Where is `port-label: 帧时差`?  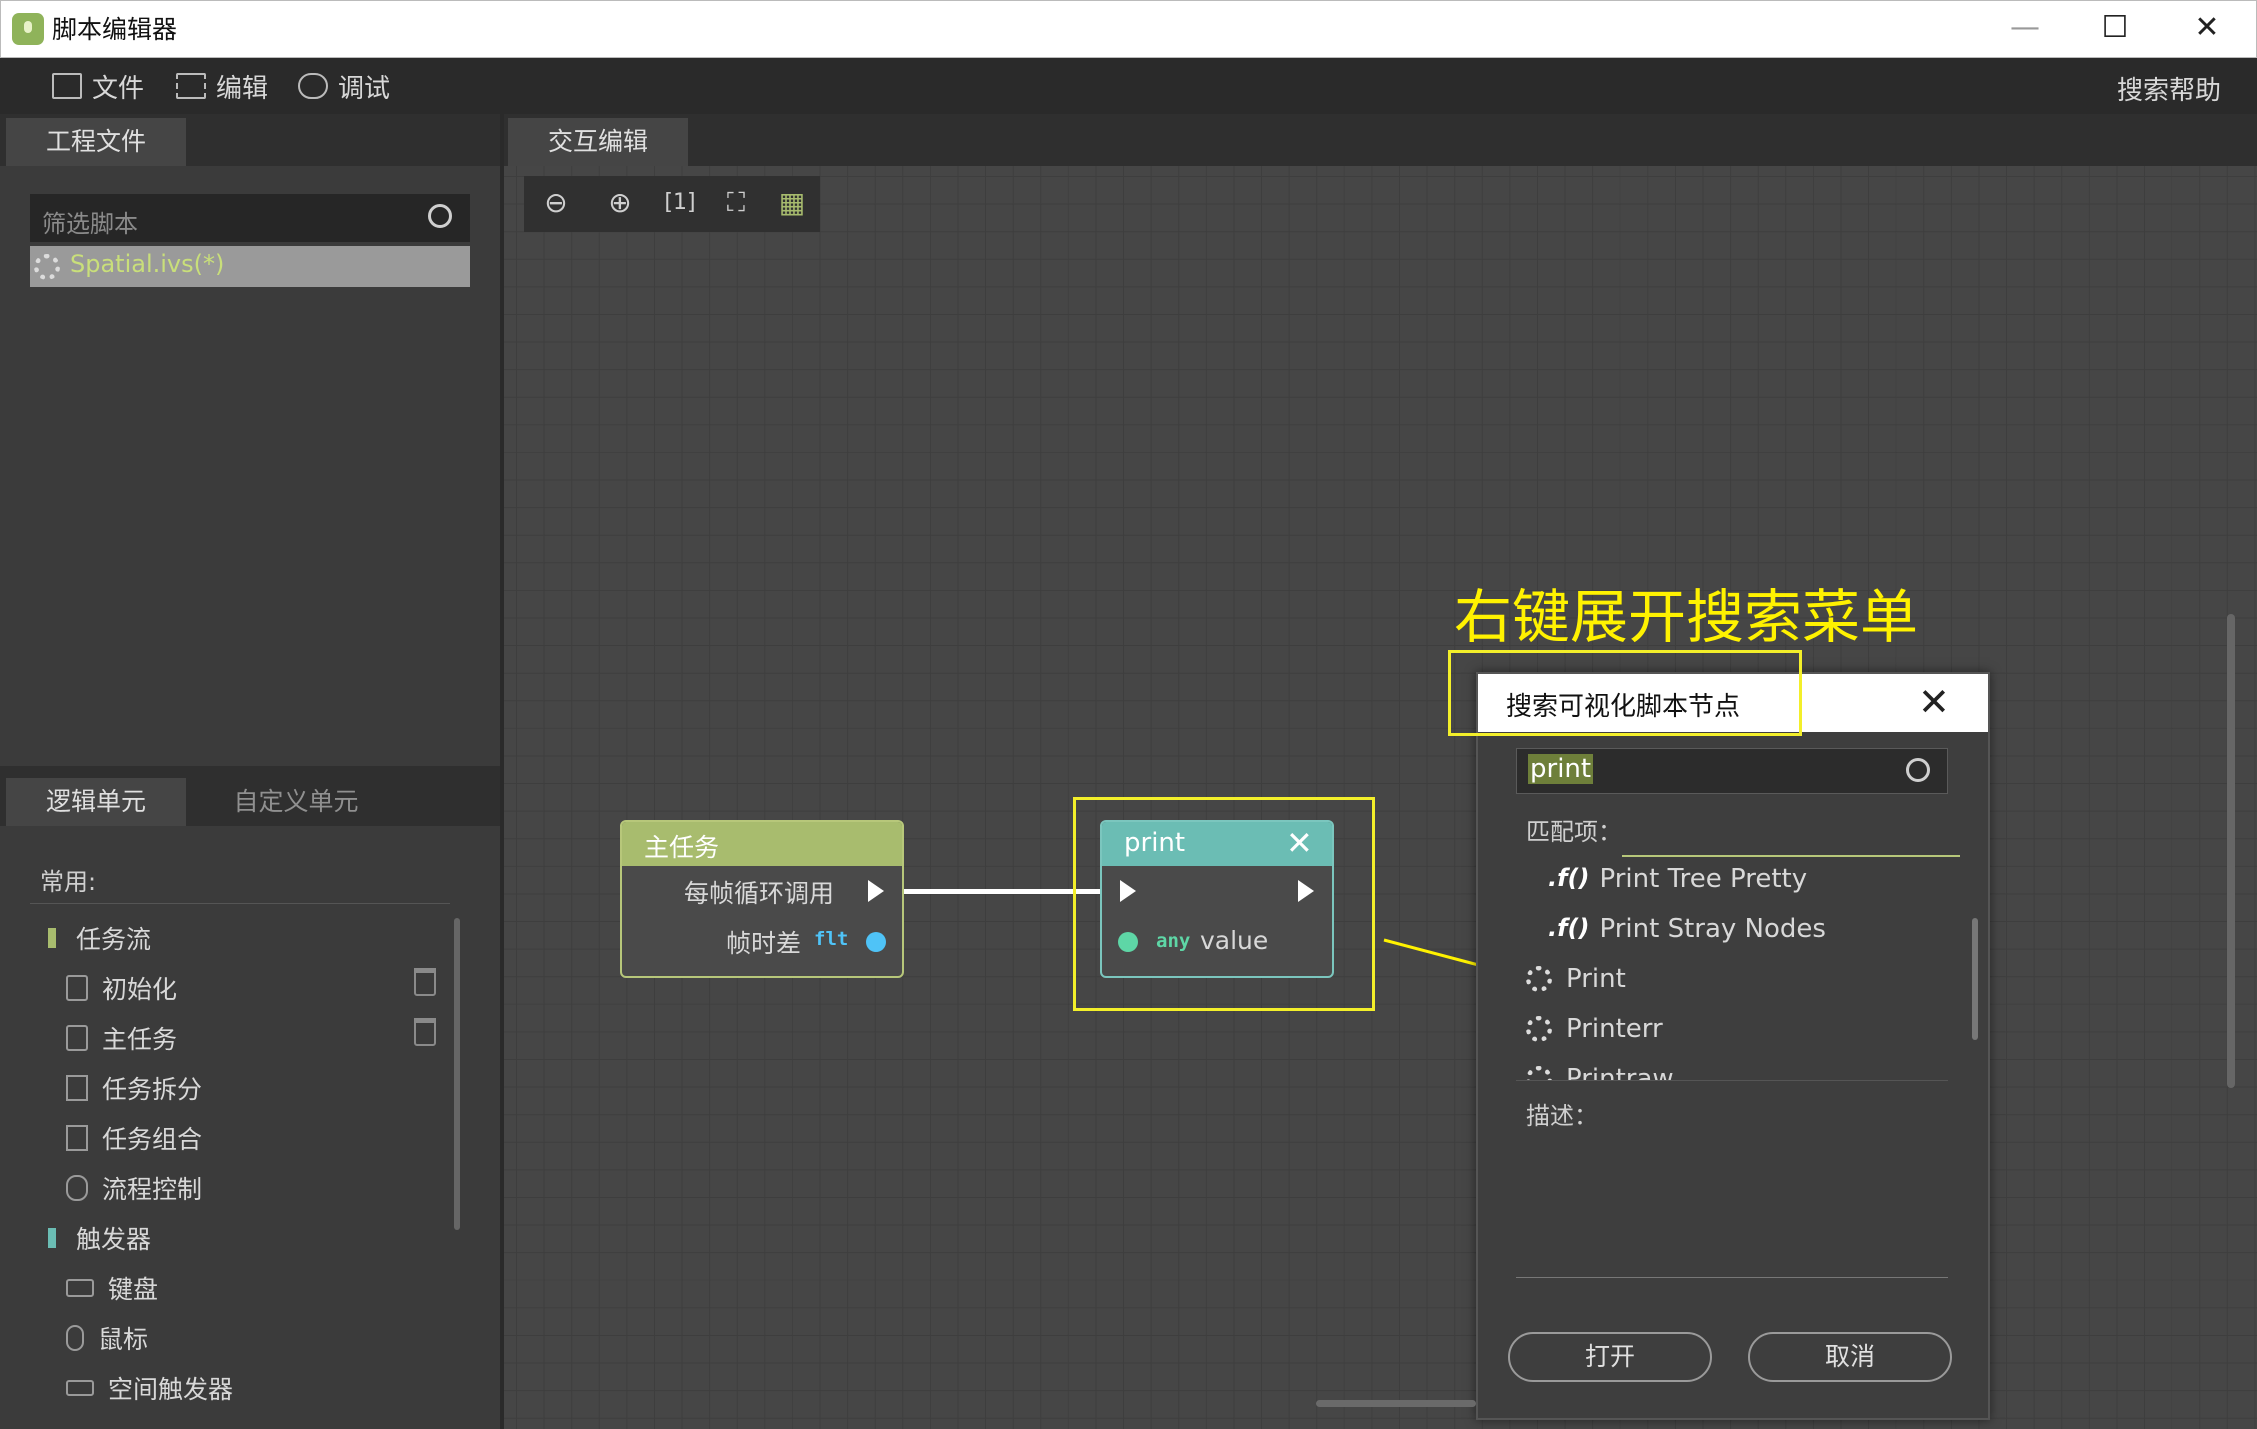
port-label: 帧时差 is located at coordinates (764, 943).